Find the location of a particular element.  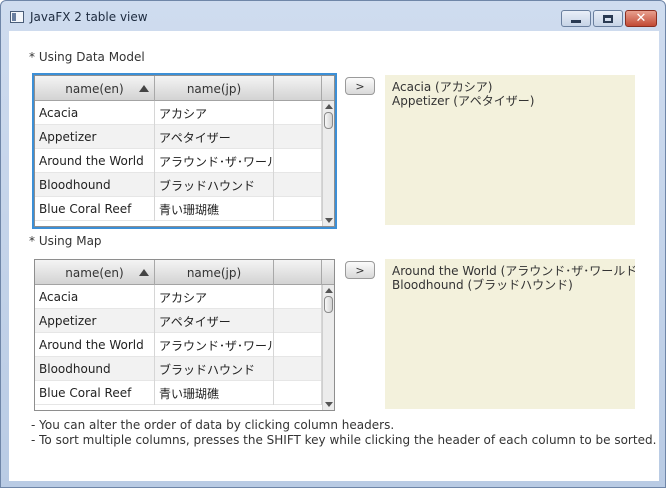

close-button: ✕ is located at coordinates (641, 18).